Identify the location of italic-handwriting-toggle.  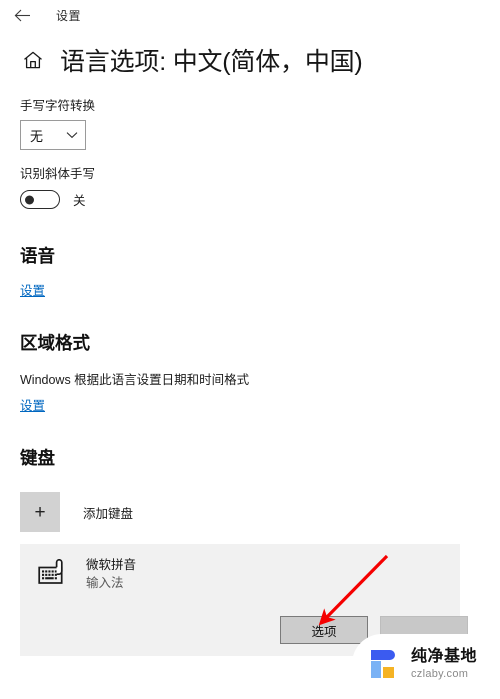
(40, 199).